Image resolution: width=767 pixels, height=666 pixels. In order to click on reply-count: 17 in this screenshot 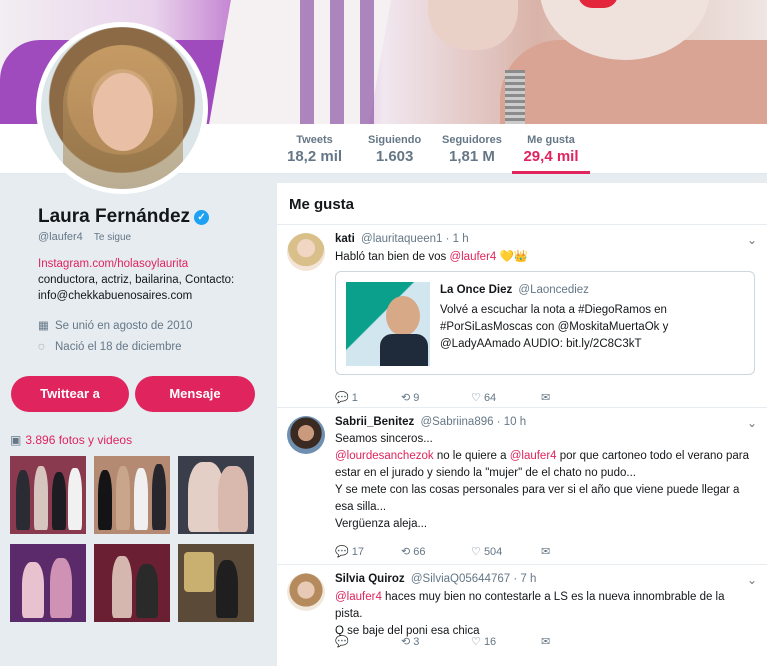, I will do `click(358, 552)`.